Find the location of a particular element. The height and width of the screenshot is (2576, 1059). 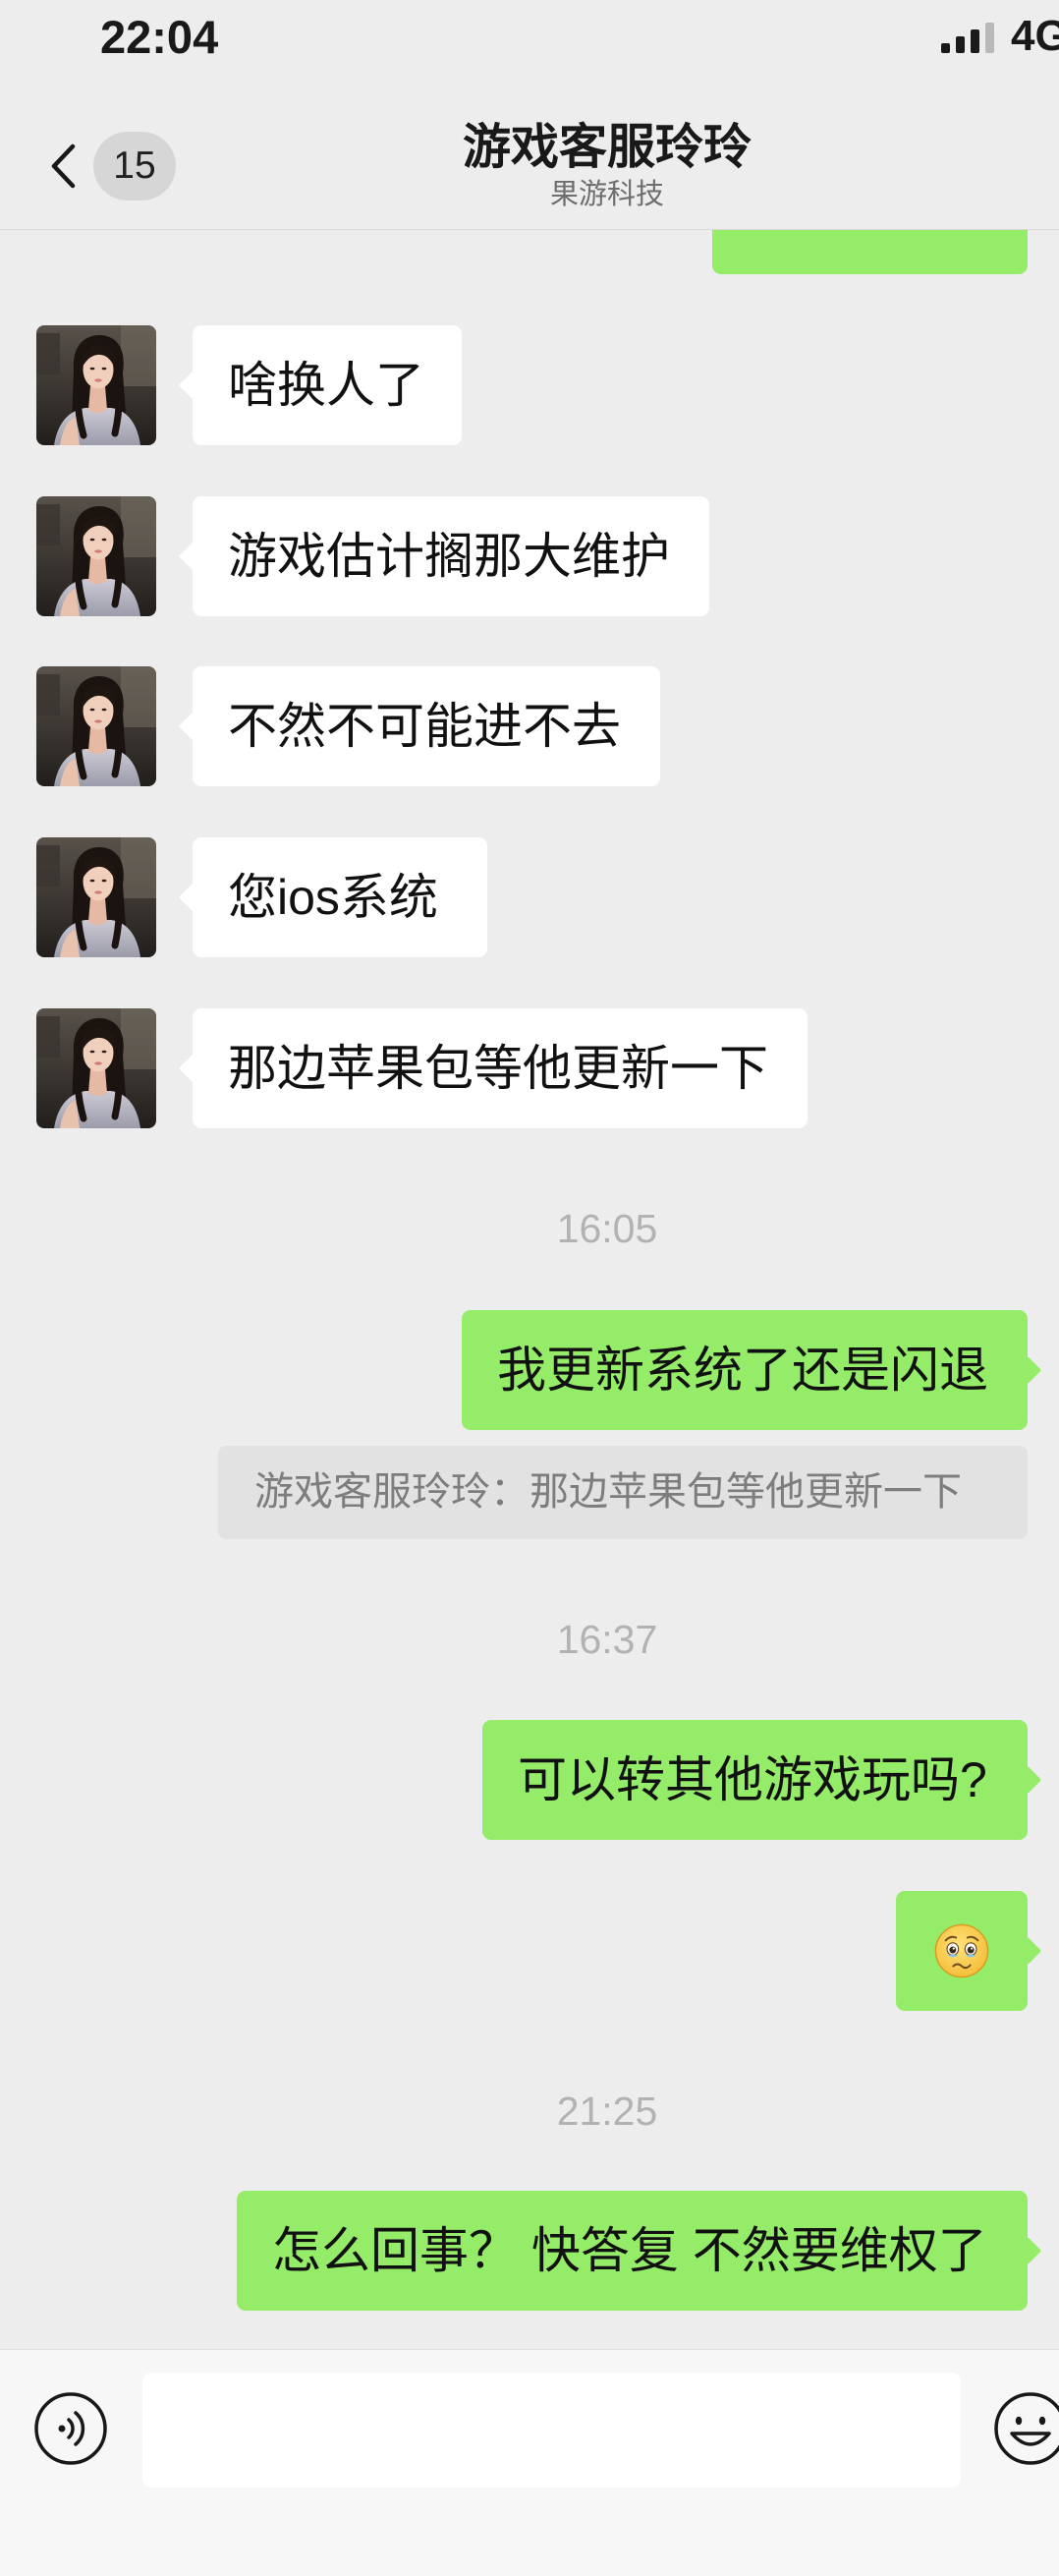

message-text: 游戏估计搁那大维护 is located at coordinates (449, 556).